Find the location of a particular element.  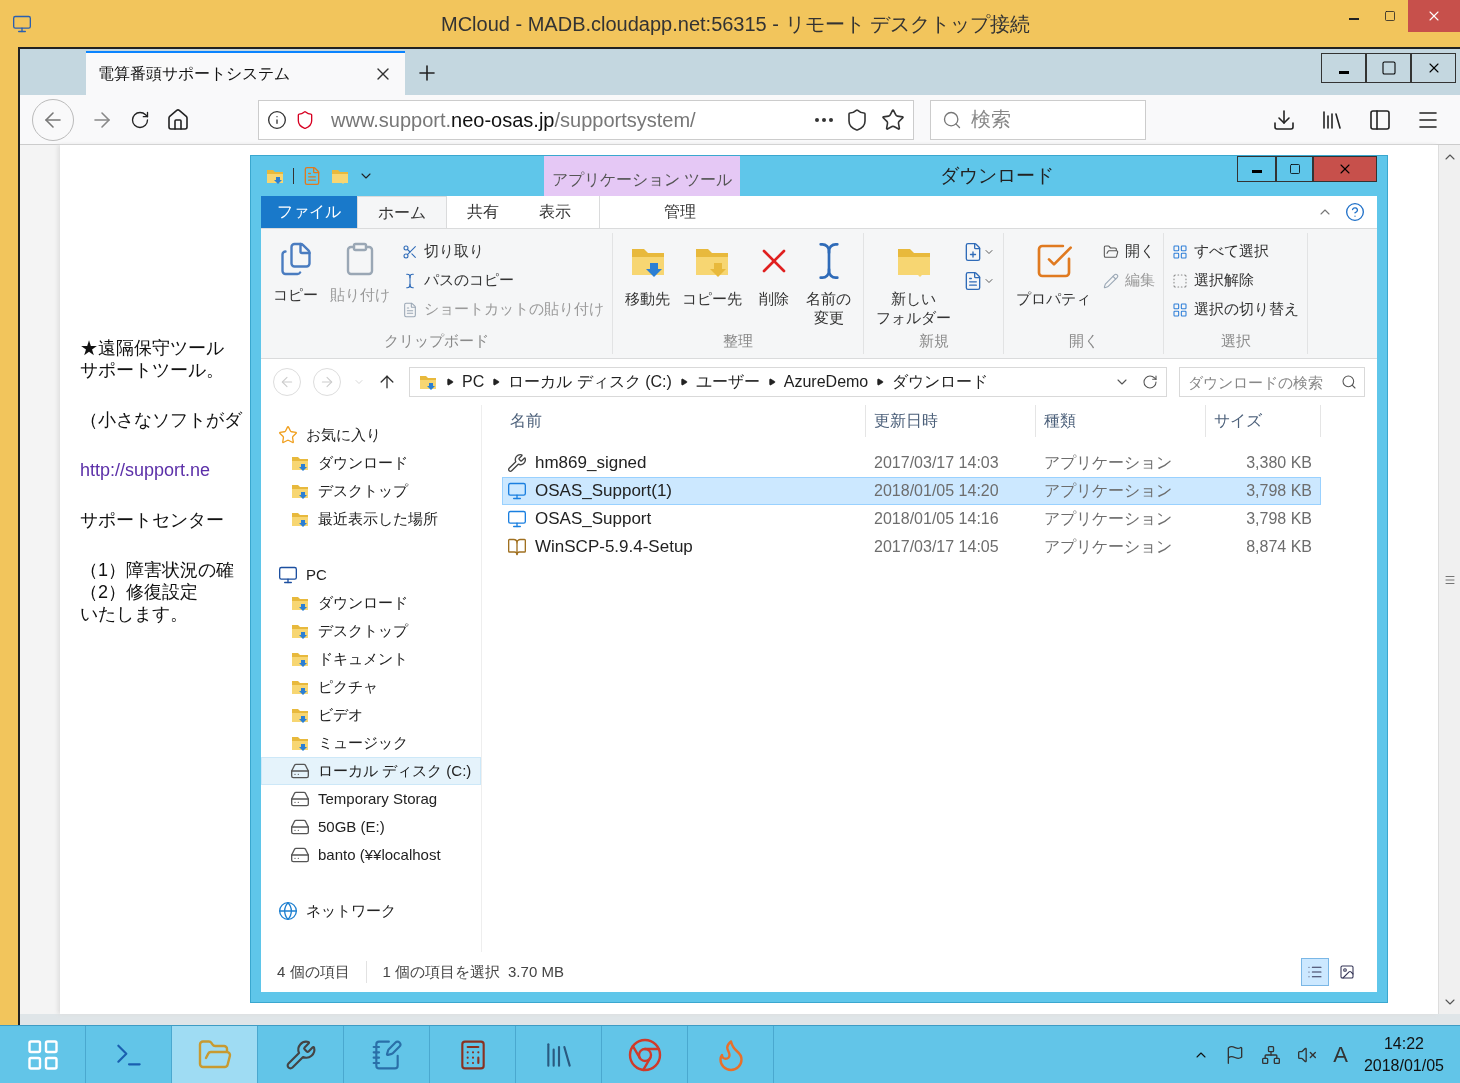

network-icon is located at coordinates (1271, 1054).